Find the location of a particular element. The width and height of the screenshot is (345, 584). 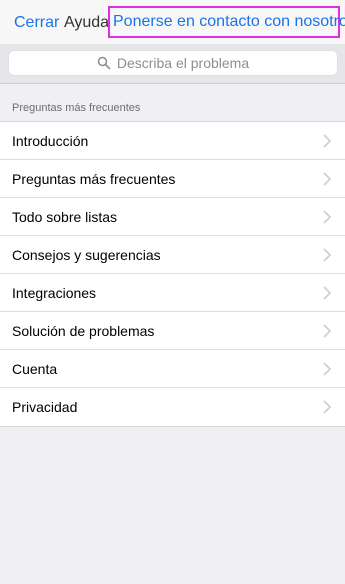

page-title: Ayuda is located at coordinates (87, 22).